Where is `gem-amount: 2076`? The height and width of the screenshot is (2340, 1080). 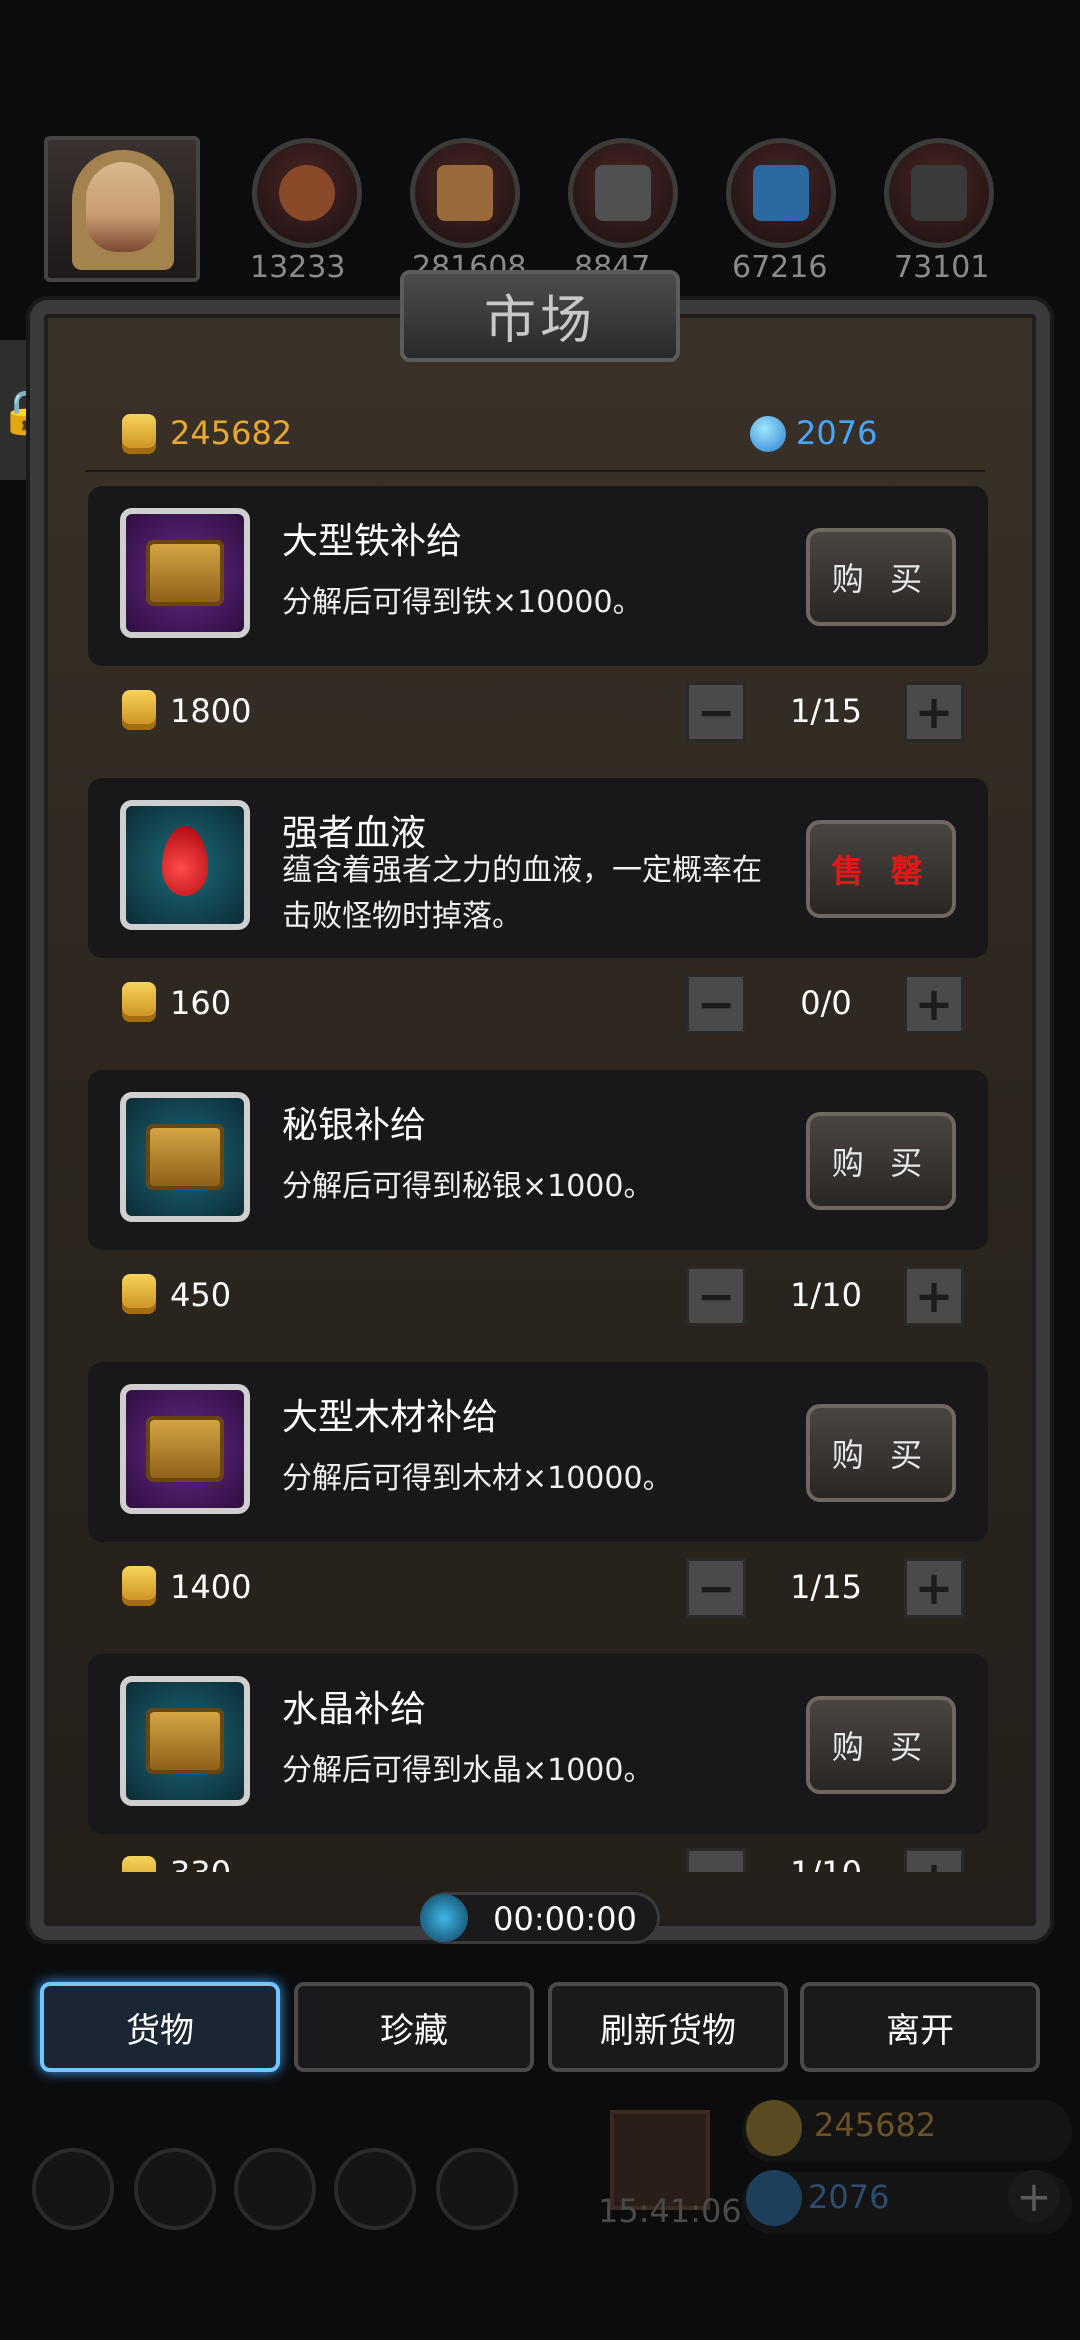 gem-amount: 2076 is located at coordinates (837, 433).